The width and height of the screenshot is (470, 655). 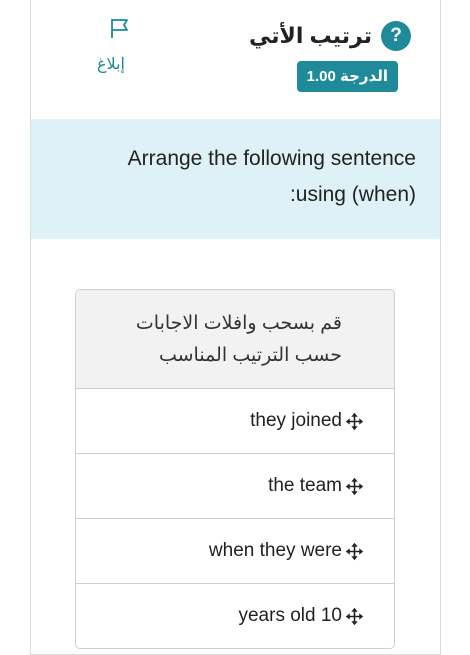 What do you see at coordinates (310, 35) in the screenshot?
I see `question-title: ترتيب الأتي` at bounding box center [310, 35].